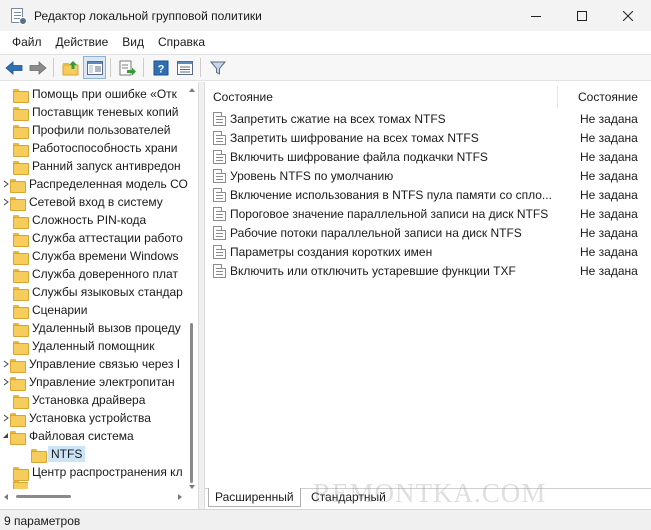 The height and width of the screenshot is (530, 651). I want to click on tree-item: Служба времени Windows, so click(95, 256).